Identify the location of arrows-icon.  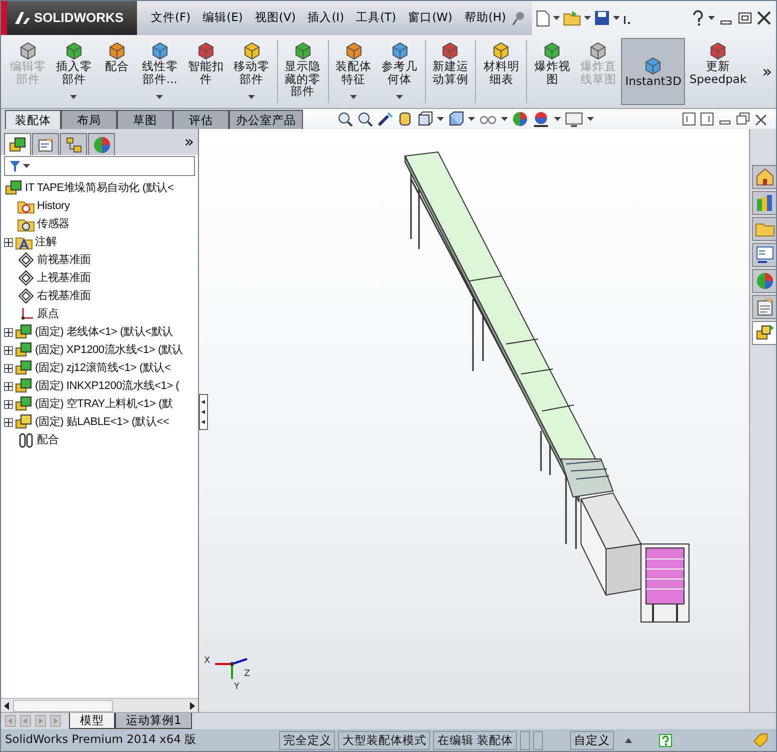
(203, 412).